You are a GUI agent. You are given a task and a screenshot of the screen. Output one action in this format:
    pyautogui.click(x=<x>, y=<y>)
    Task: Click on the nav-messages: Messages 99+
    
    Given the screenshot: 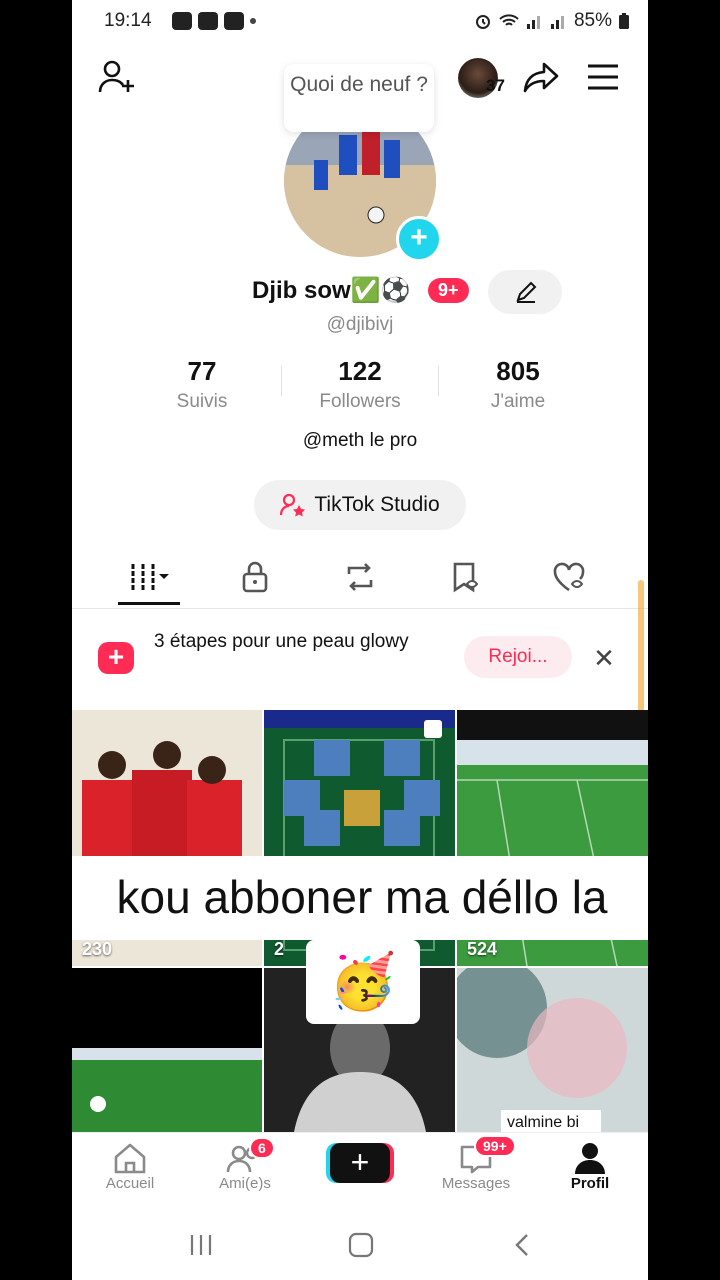 What is the action you would take?
    pyautogui.click(x=476, y=1163)
    